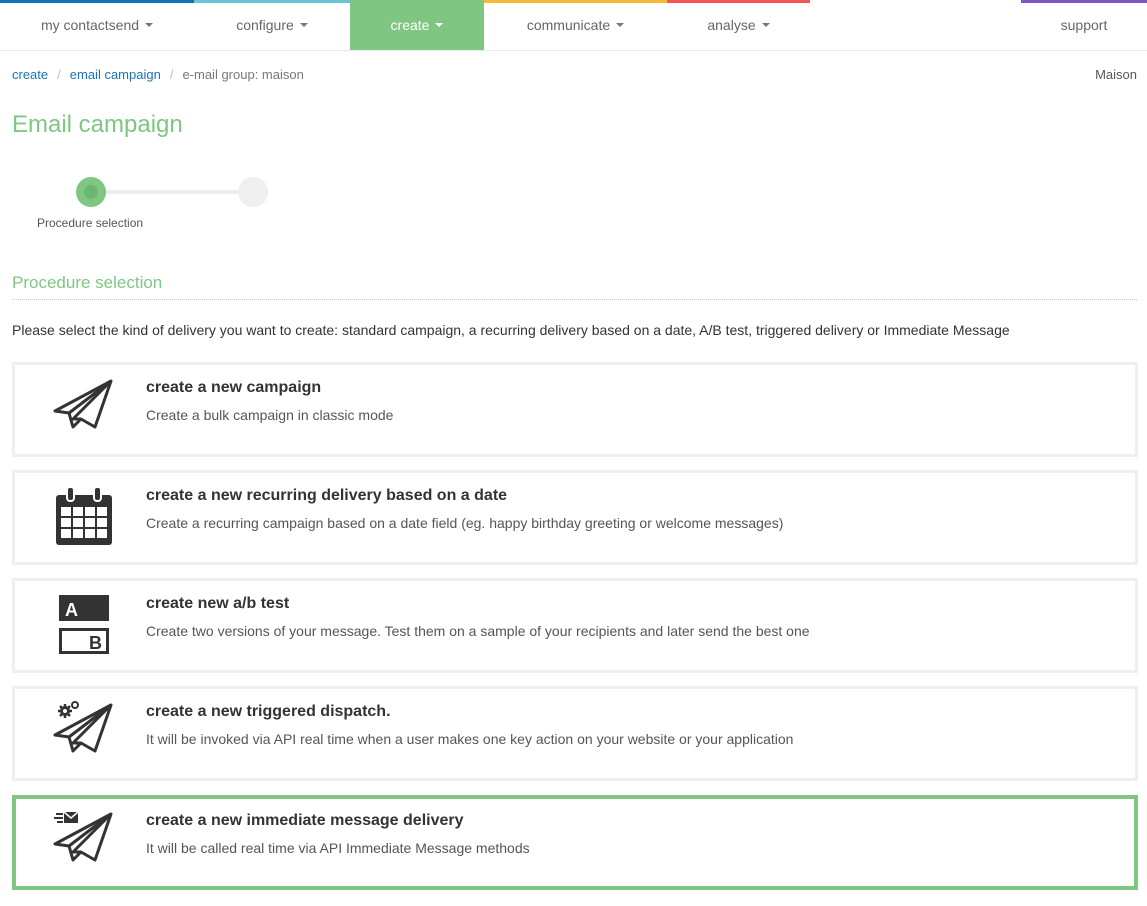 The width and height of the screenshot is (1147, 906). What do you see at coordinates (84, 515) in the screenshot?
I see `calendar-icon` at bounding box center [84, 515].